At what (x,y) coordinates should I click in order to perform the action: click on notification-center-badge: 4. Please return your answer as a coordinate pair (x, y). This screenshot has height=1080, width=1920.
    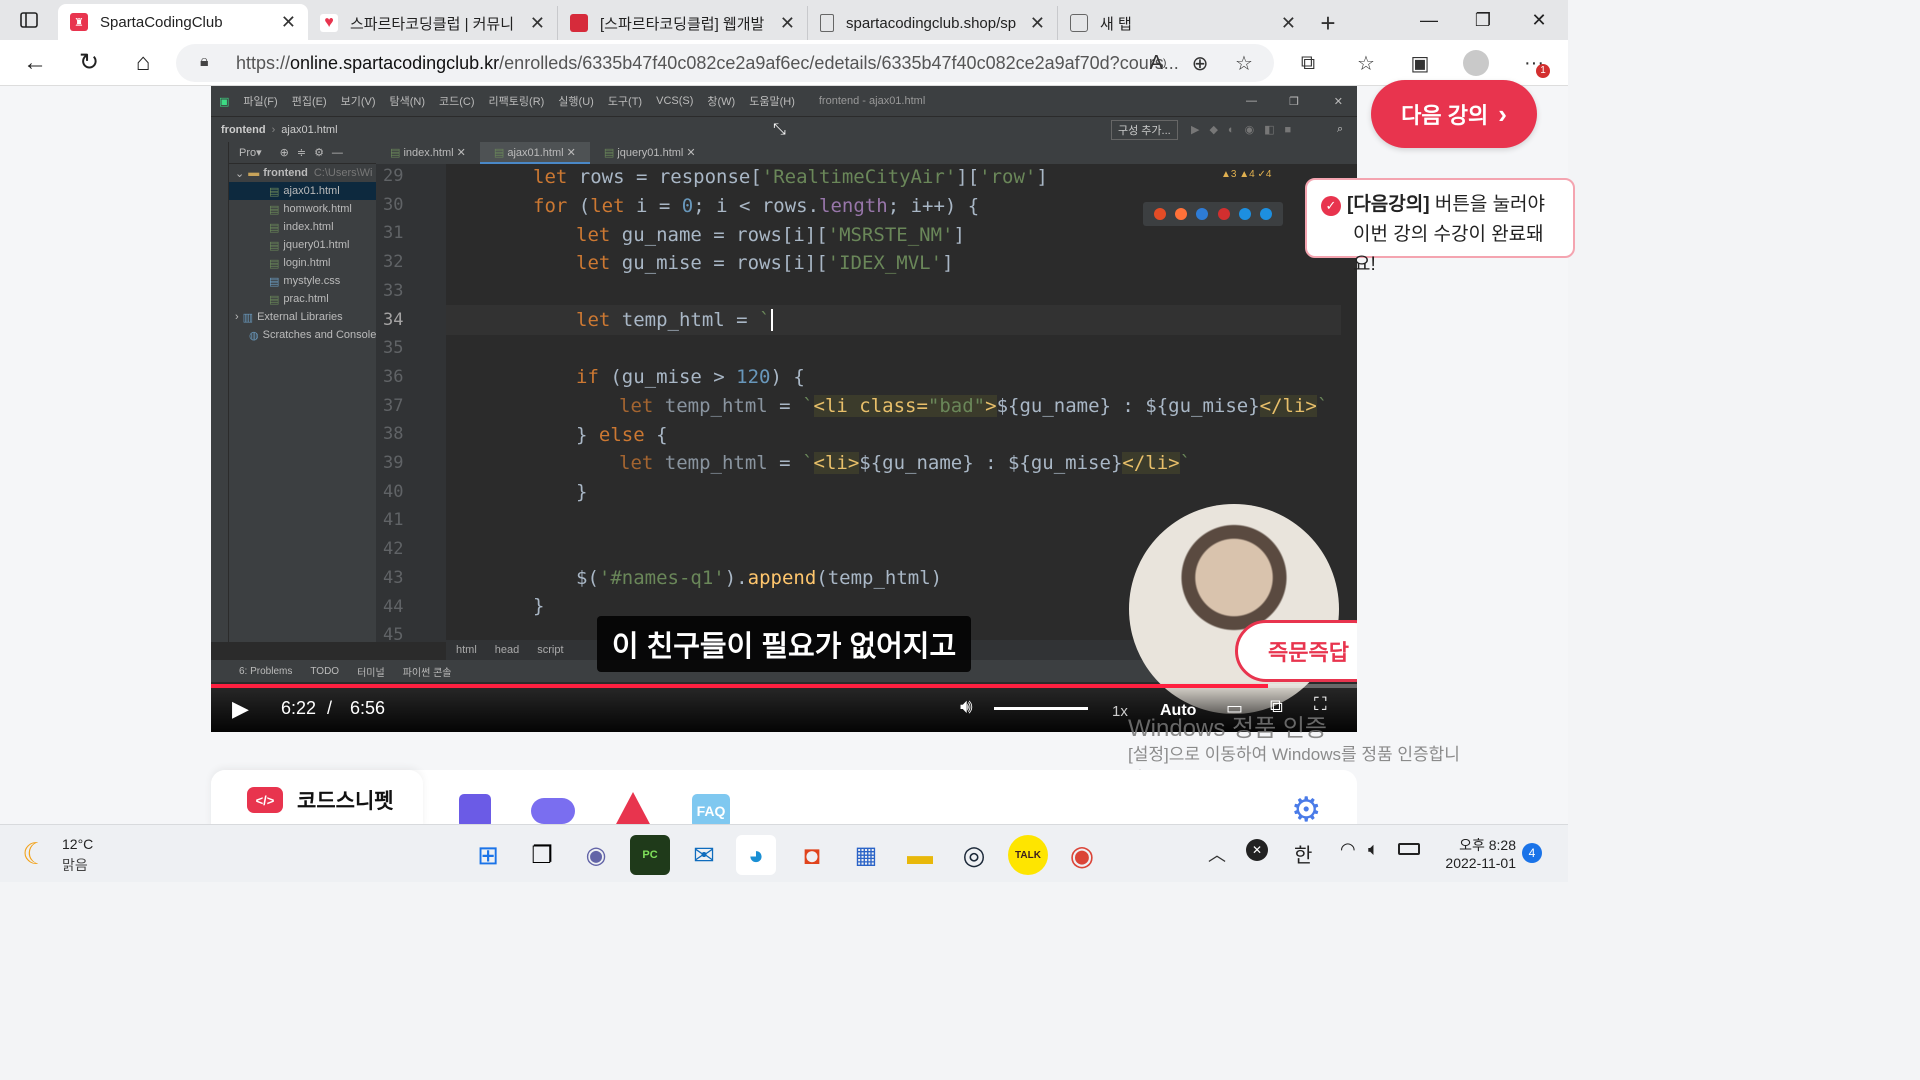
    Looking at the image, I should click on (1532, 853).